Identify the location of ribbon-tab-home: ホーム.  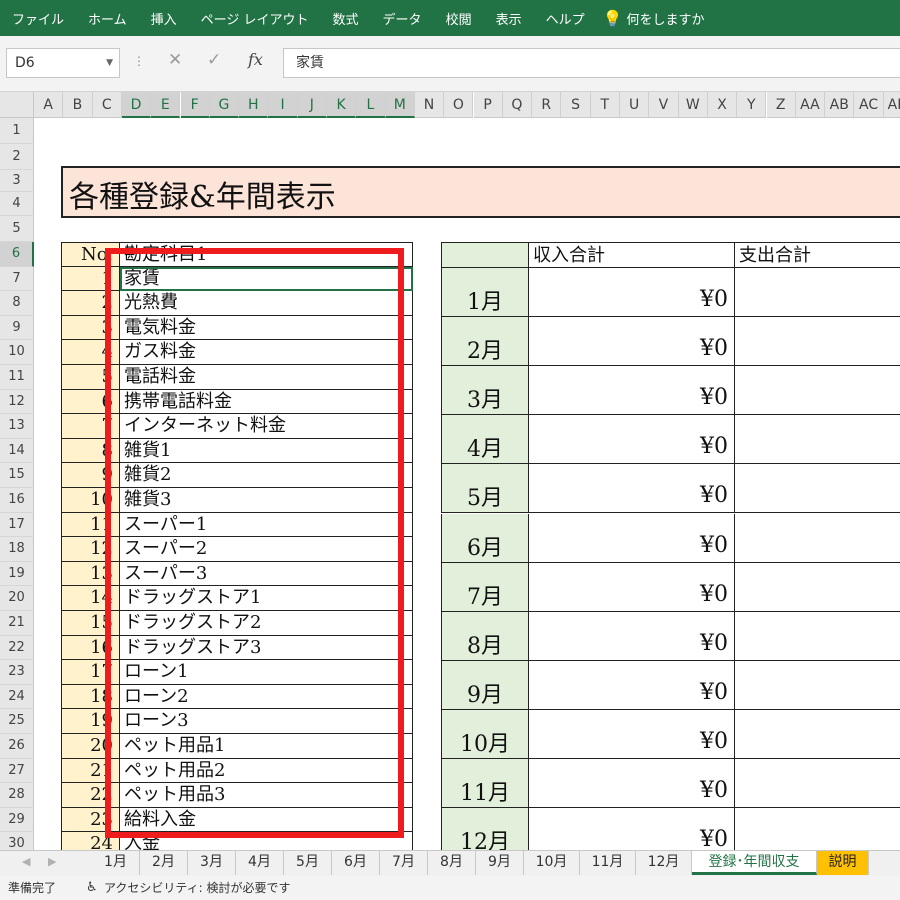
(107, 18).